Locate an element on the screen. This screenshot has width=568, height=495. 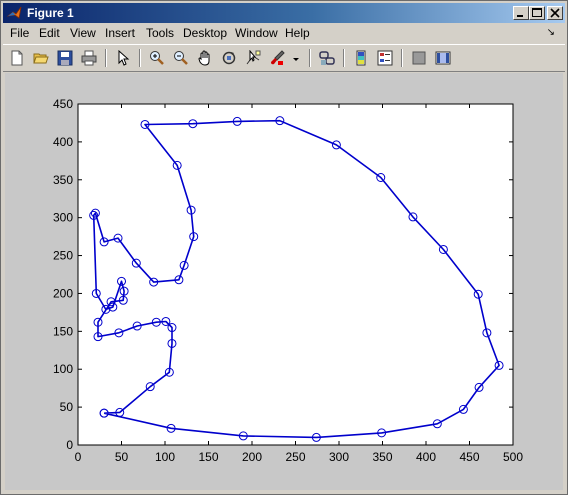
brush-icon is located at coordinates (277, 58).